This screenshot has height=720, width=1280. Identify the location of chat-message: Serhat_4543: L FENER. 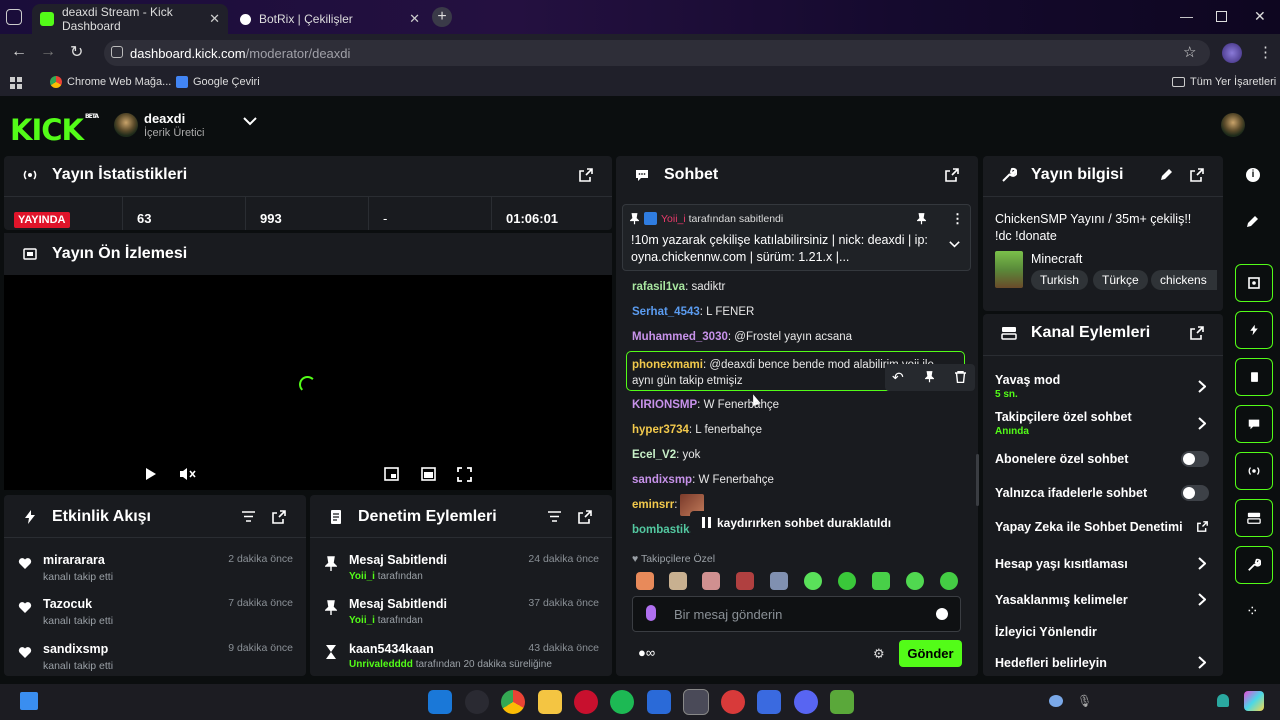
(693, 312).